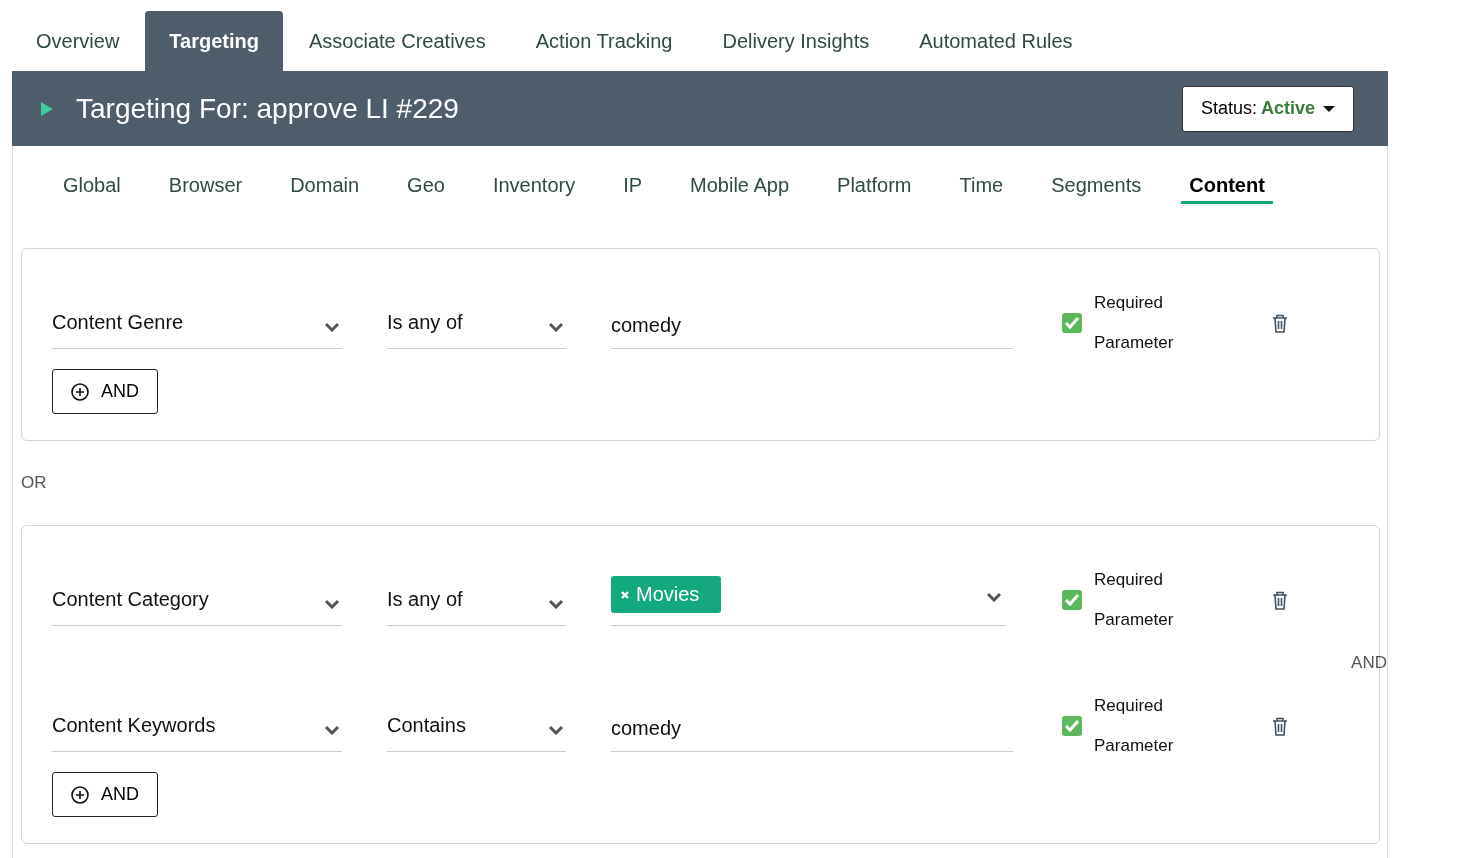 This screenshot has width=1461, height=858. I want to click on nav-tab: Targeting, so click(214, 41).